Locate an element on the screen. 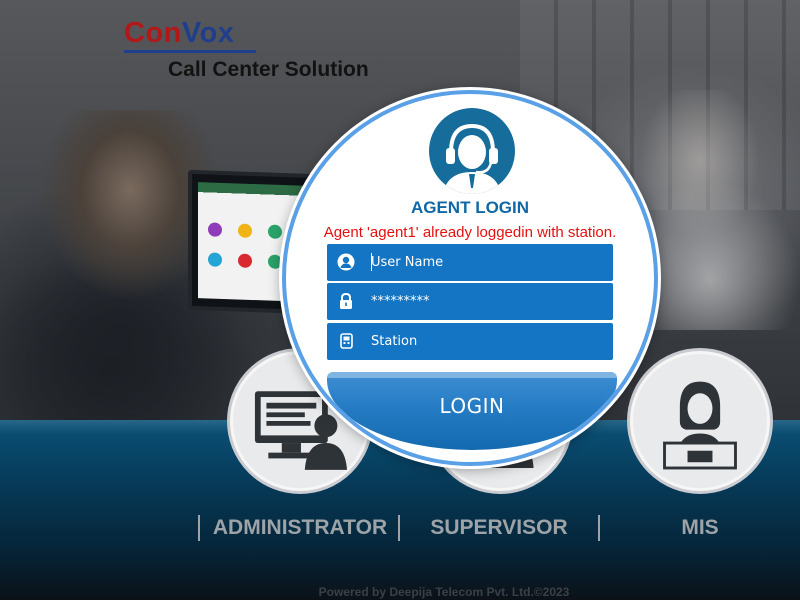  user-icon is located at coordinates (346, 262).